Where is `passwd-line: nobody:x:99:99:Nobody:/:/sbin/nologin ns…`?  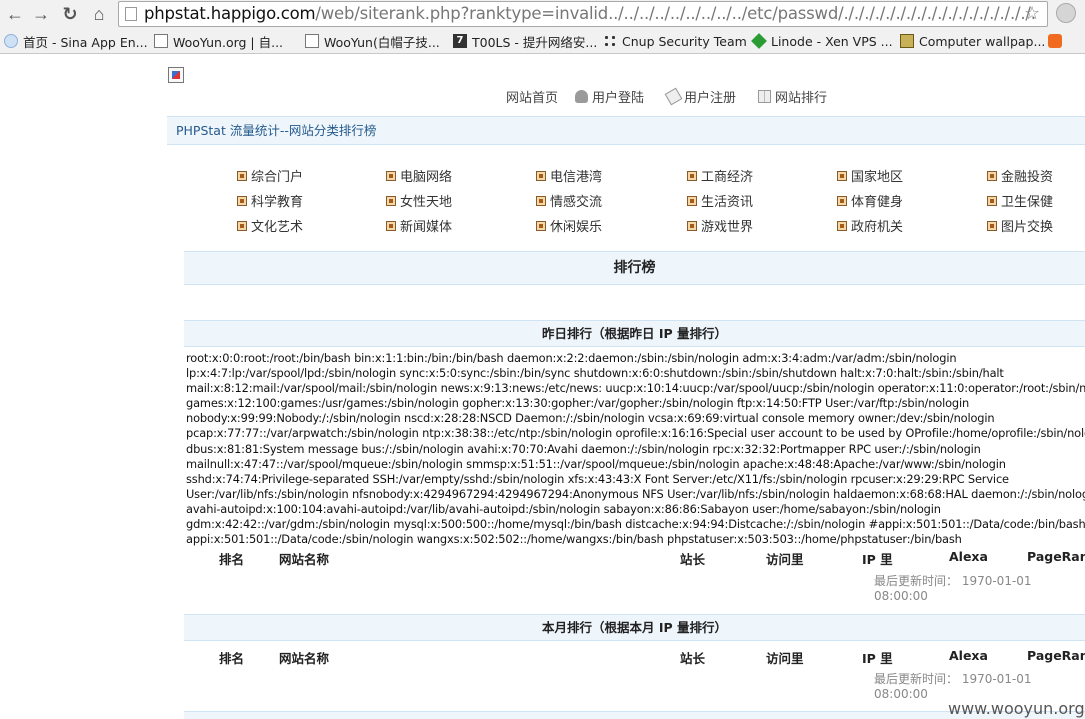
passwd-line: nobody:x:99:99:Nobody:/:/sbin/nologin ns… is located at coordinates (590, 418).